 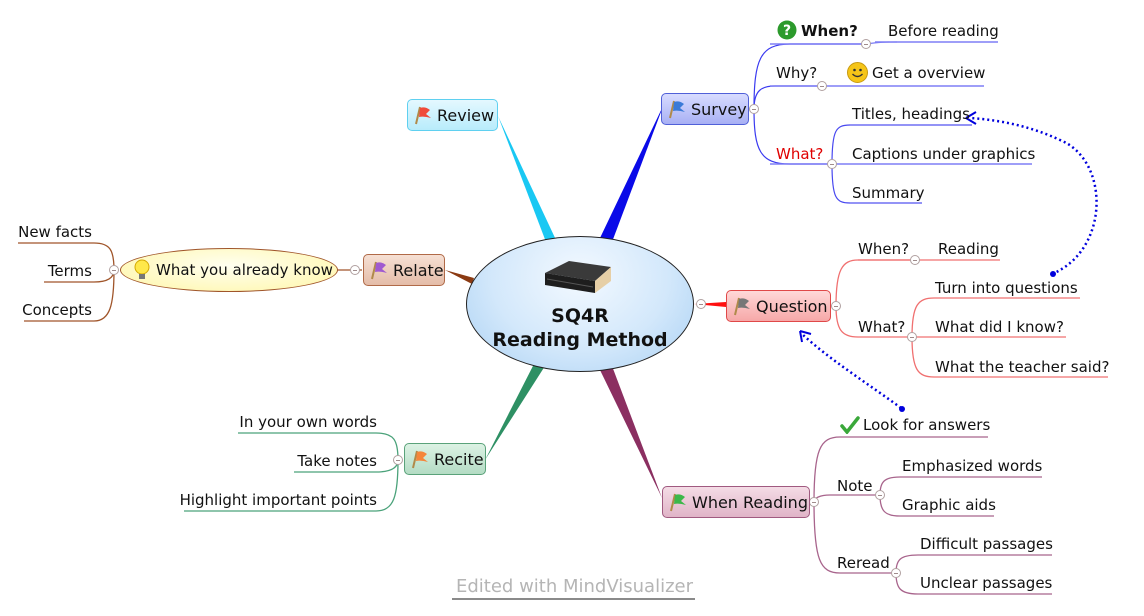 I want to click on collapse-toggle-question, so click(x=836, y=306).